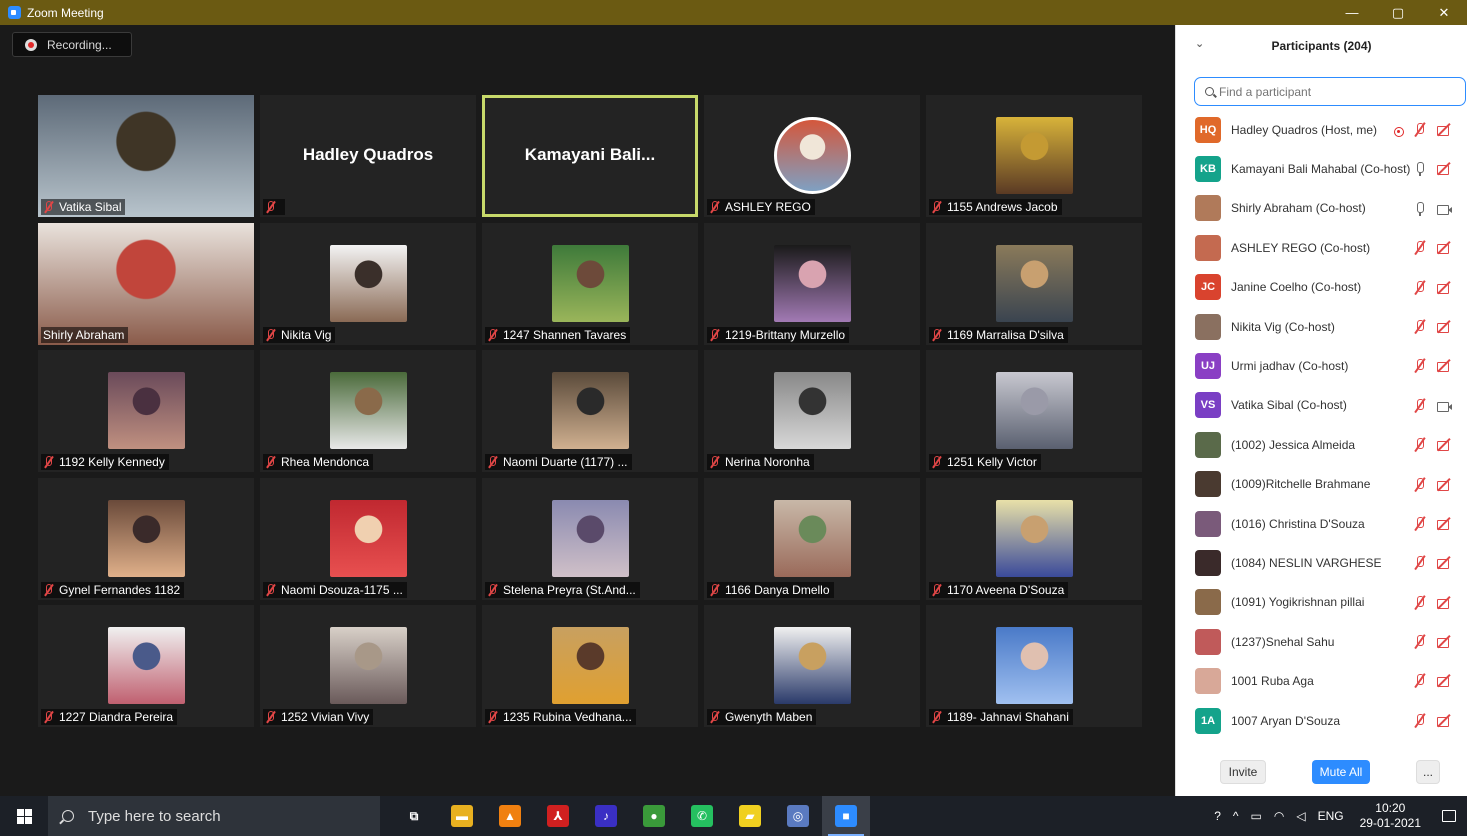  Describe the element at coordinates (146, 283) in the screenshot. I see `video-tile: Shirly Abraham` at that location.